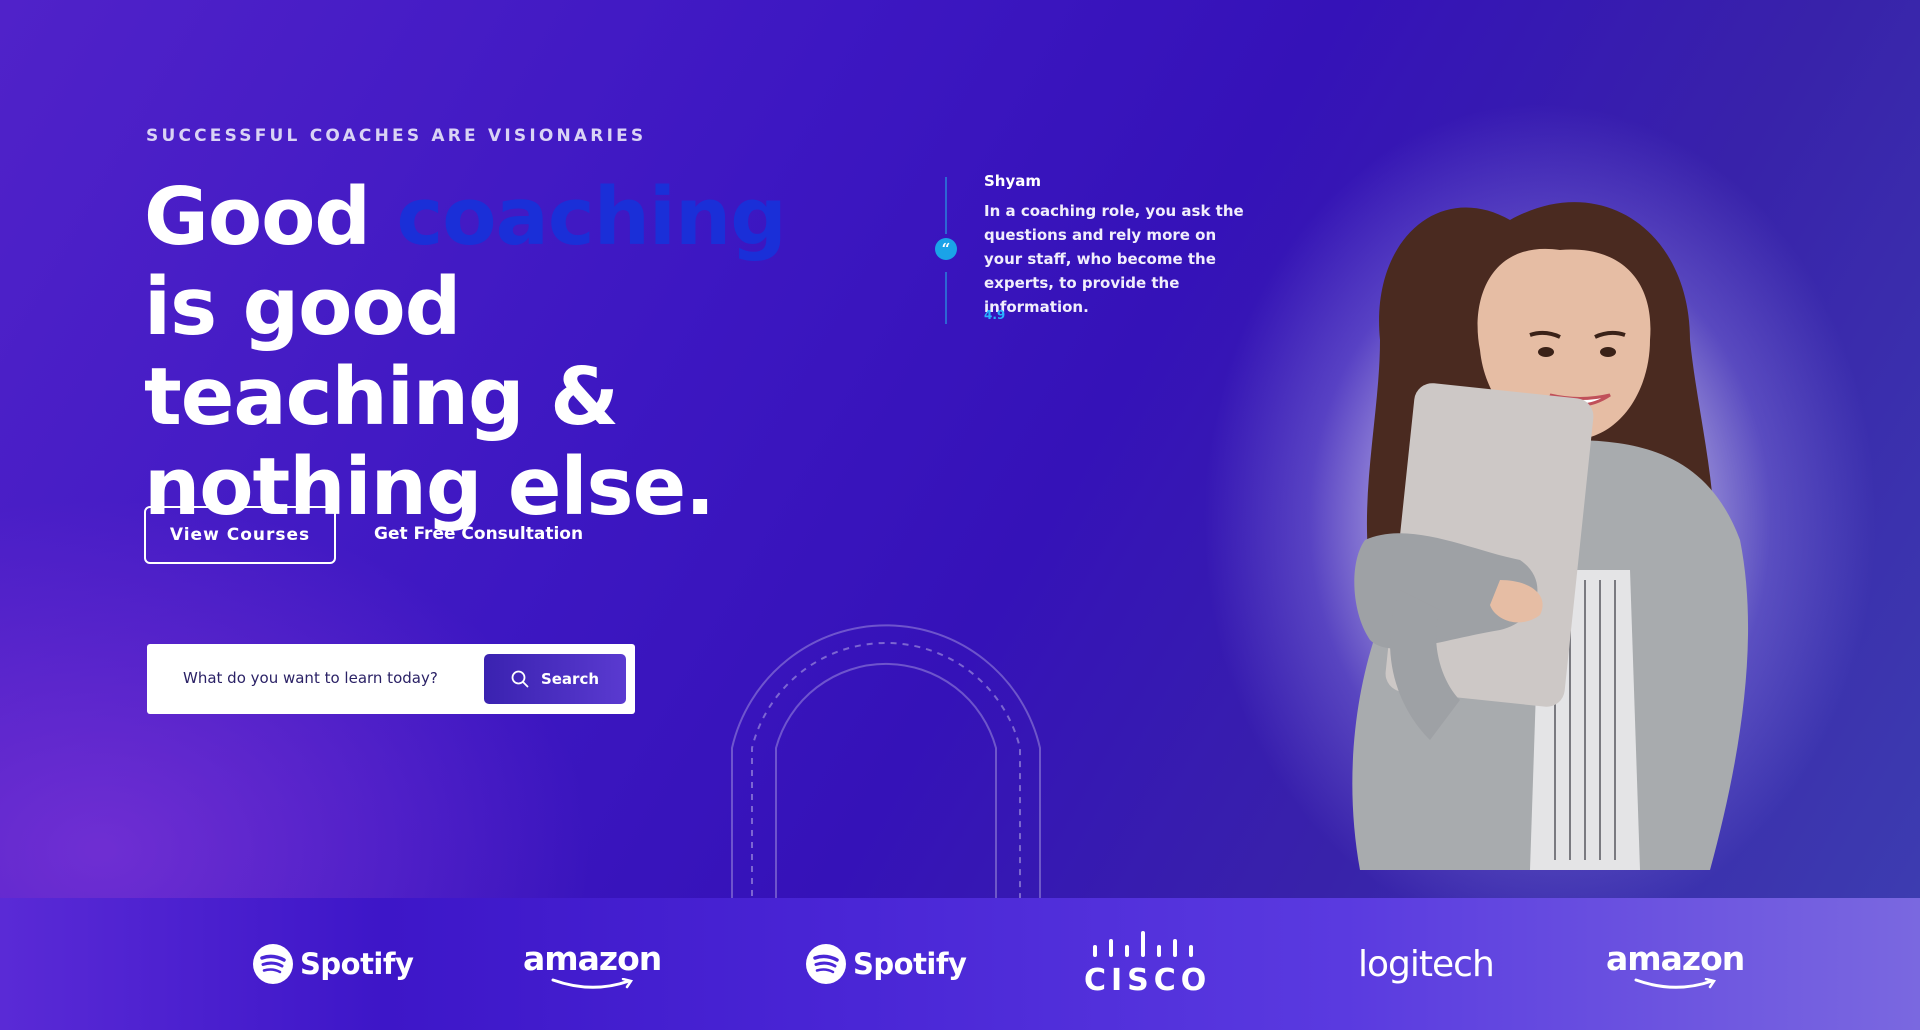 Image resolution: width=1920 pixels, height=1030 pixels. What do you see at coordinates (396, 136) in the screenshot?
I see `hero-eyebrow: SUCCESSFUL COACHES ARE VISIONARIES` at bounding box center [396, 136].